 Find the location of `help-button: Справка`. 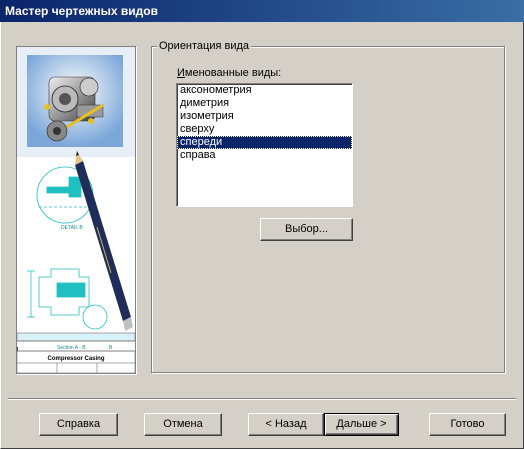

help-button: Справка is located at coordinates (78, 424).